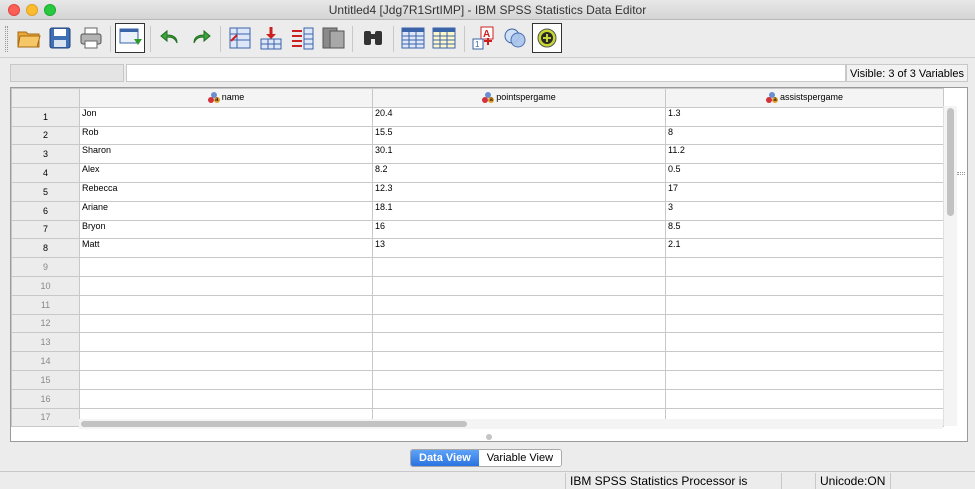 The image size is (975, 489). I want to click on redo-icon, so click(201, 38).